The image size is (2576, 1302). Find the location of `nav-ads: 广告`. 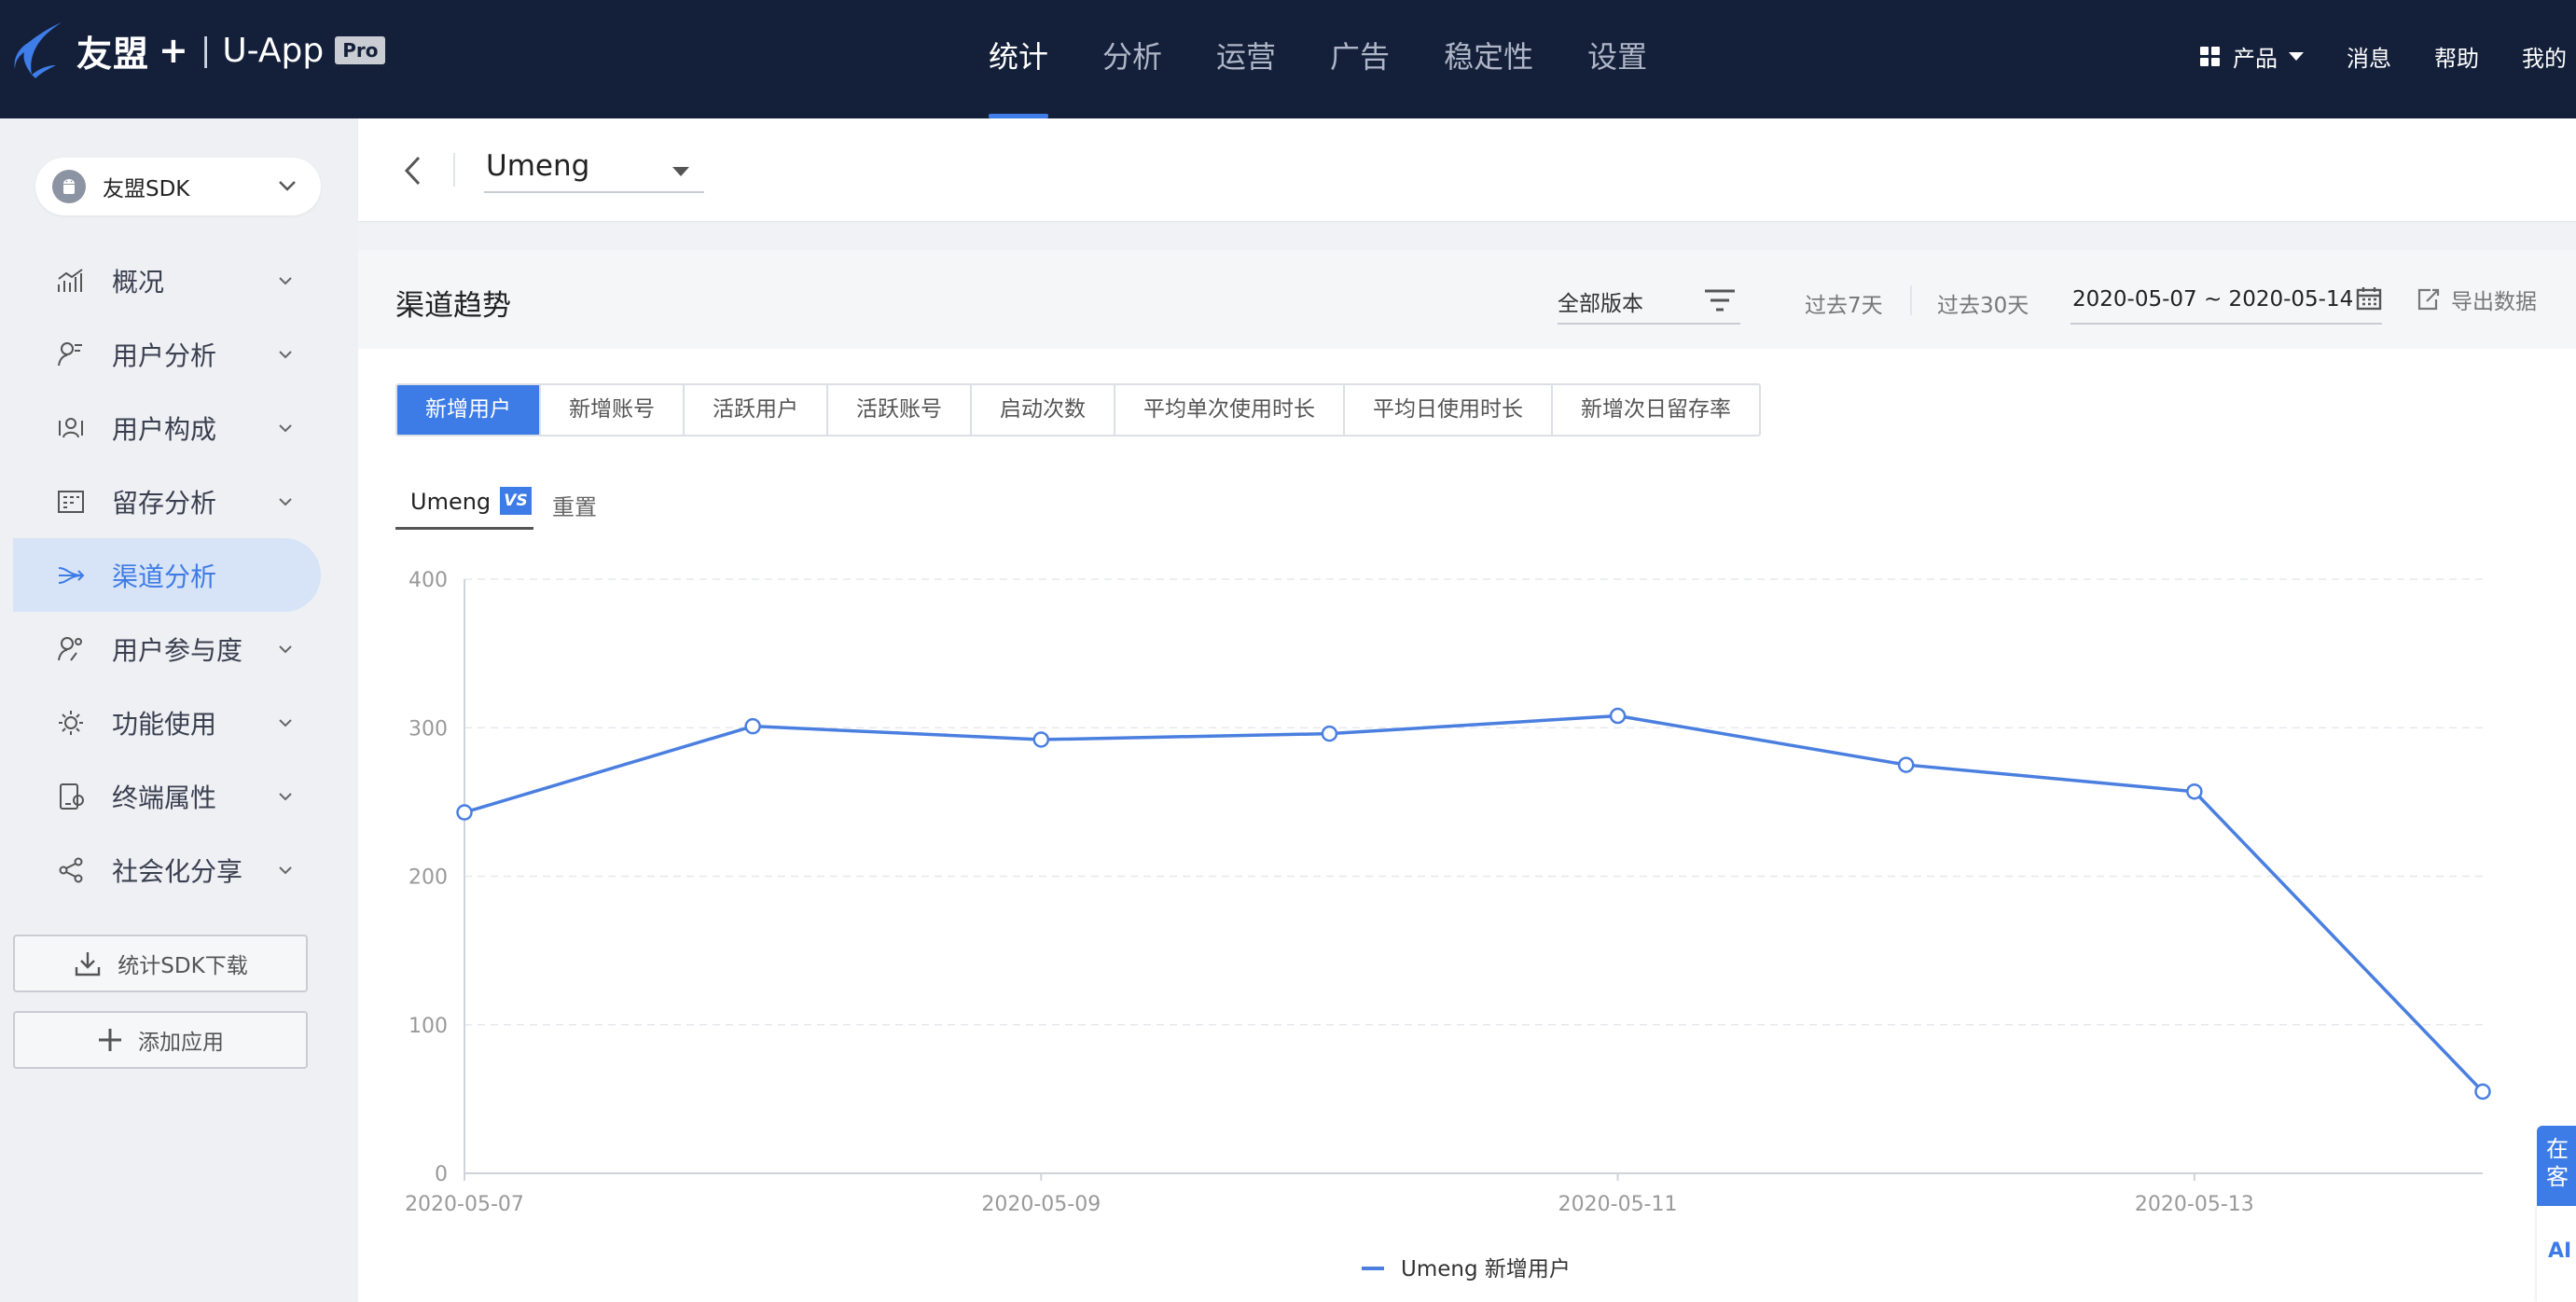

nav-ads: 广告 is located at coordinates (1360, 59).